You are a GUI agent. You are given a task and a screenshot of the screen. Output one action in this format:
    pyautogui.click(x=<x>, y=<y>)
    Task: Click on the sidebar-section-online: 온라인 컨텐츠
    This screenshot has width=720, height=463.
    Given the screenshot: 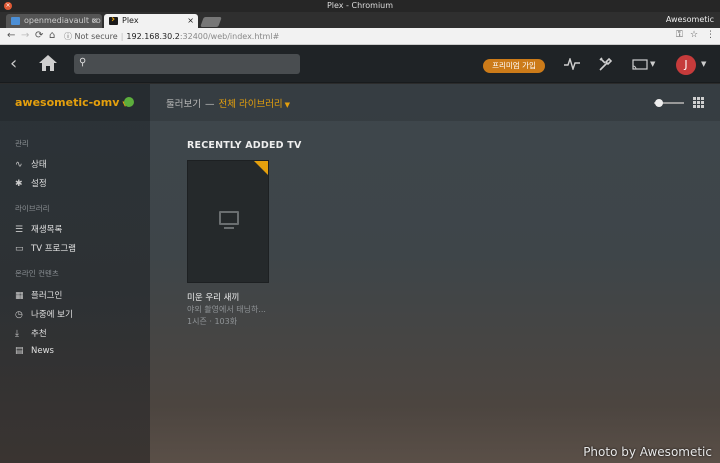 What is the action you would take?
    pyautogui.click(x=37, y=273)
    